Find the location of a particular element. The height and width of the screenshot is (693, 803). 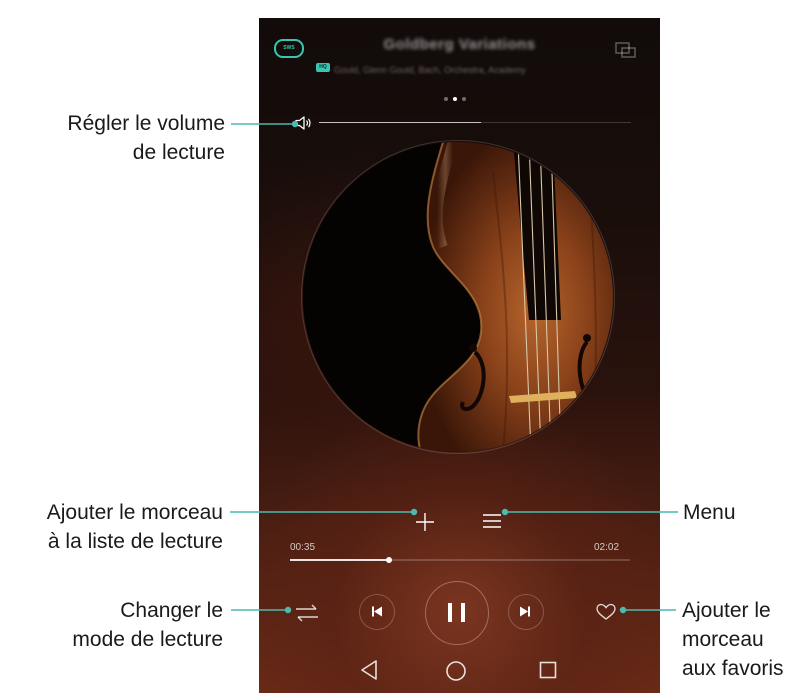

skip-next-icon is located at coordinates (525, 611).